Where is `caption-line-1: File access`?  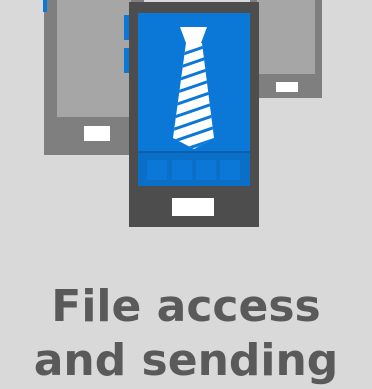 caption-line-1: File access is located at coordinates (186, 306).